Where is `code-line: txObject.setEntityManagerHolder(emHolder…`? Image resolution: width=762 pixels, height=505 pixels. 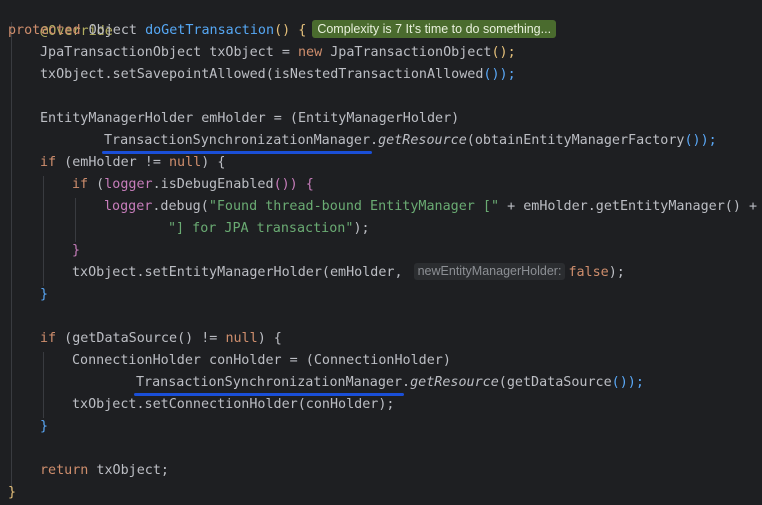 code-line: txObject.setEntityManagerHolder(emHolder… is located at coordinates (348, 273).